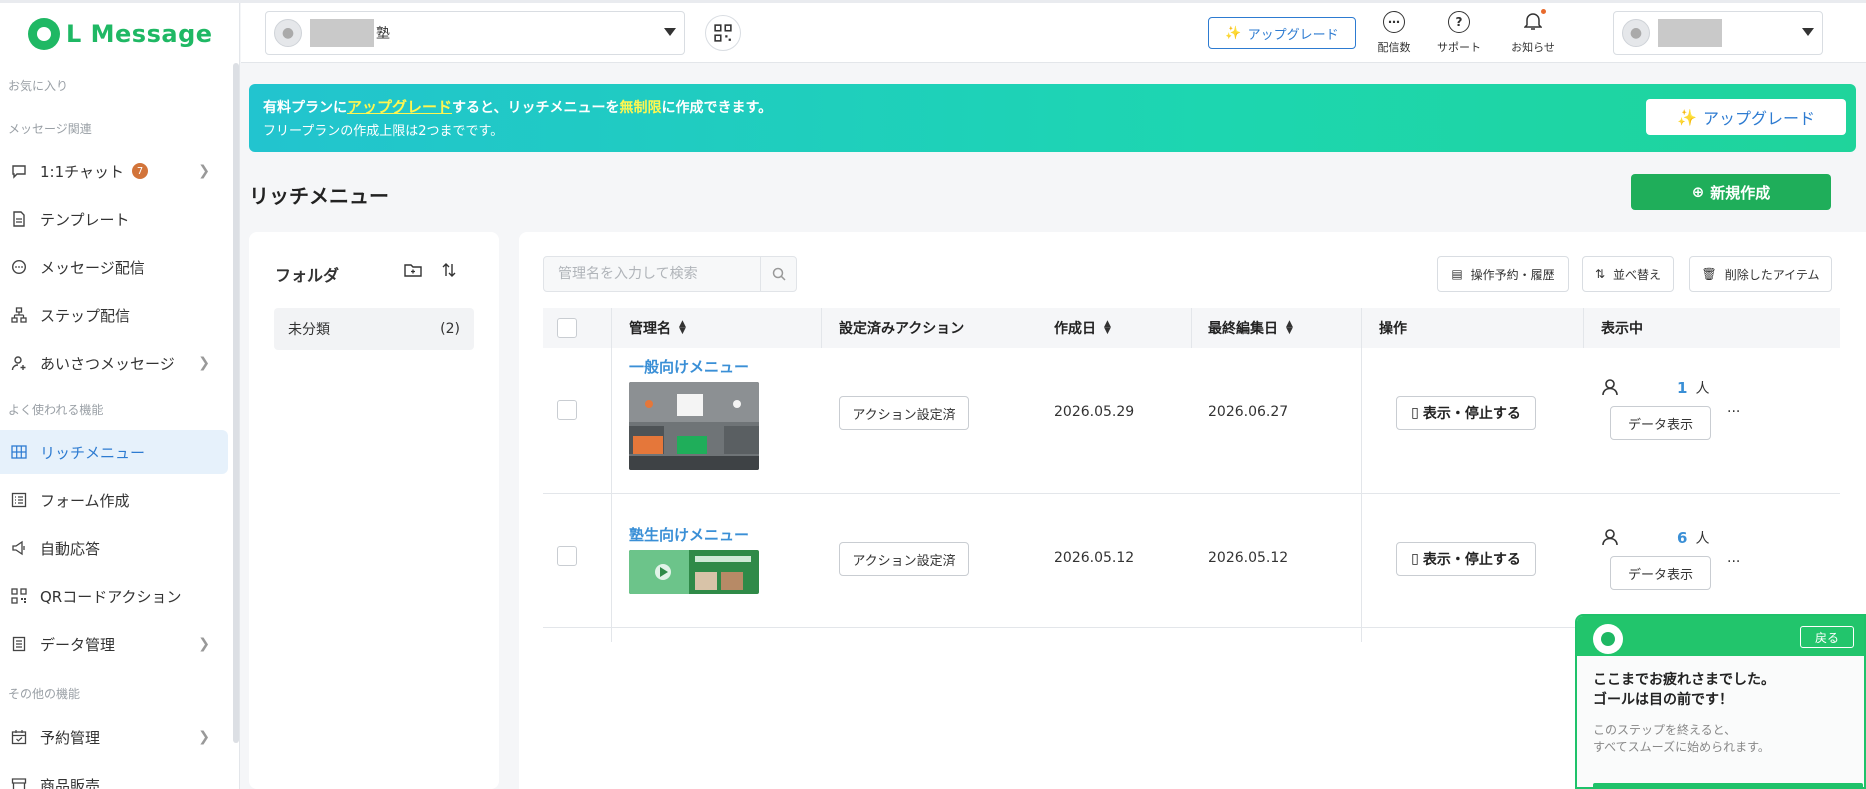 The width and height of the screenshot is (1866, 789). Describe the element at coordinates (1808, 32) in the screenshot. I see `caret-down-icon` at that location.